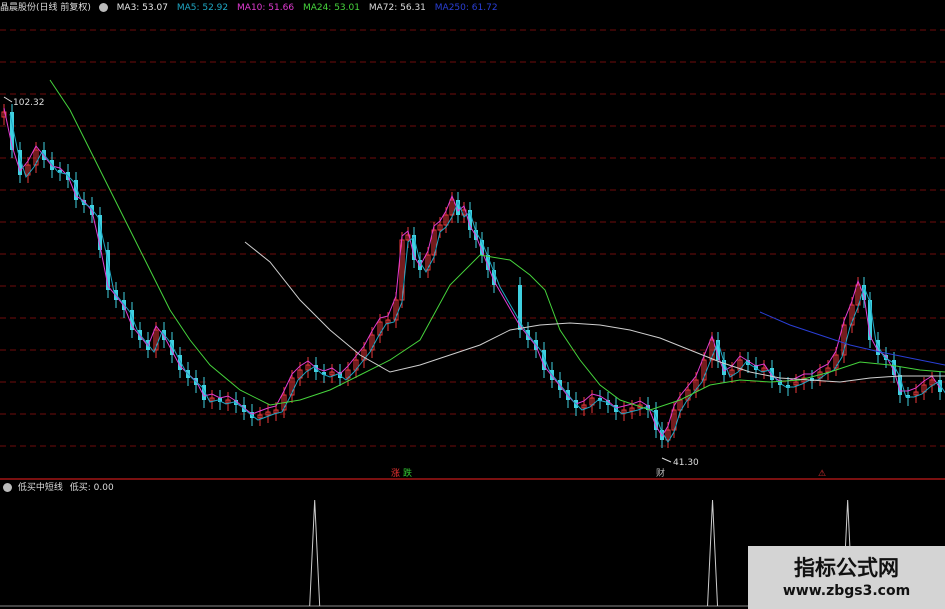 The height and width of the screenshot is (609, 945). What do you see at coordinates (666, 460) in the screenshot?
I see `price-low-pointer` at bounding box center [666, 460].